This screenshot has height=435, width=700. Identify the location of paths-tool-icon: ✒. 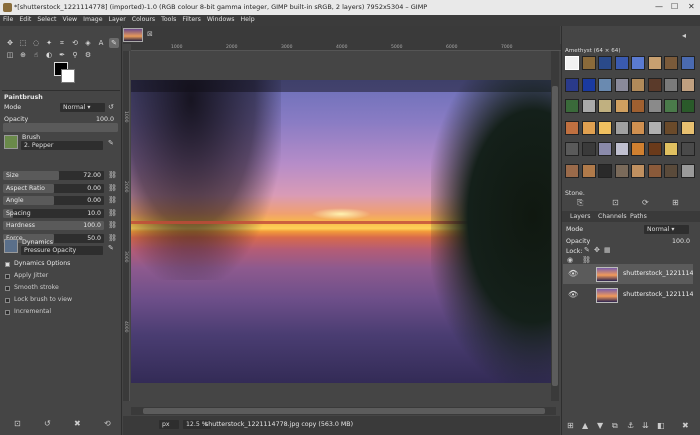
(62, 55).